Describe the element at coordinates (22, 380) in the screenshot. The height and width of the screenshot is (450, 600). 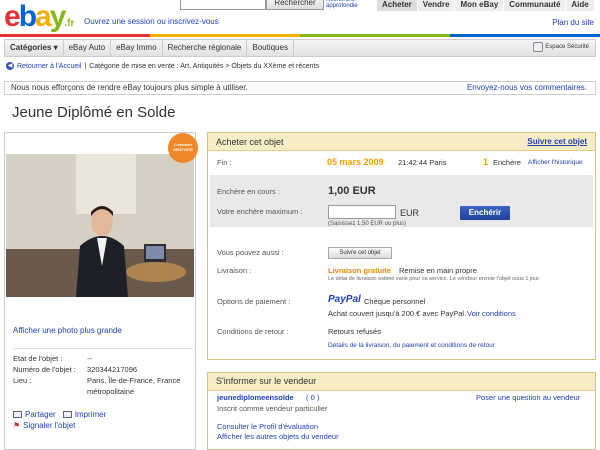
I see `detail-key: Lieu :` at that location.